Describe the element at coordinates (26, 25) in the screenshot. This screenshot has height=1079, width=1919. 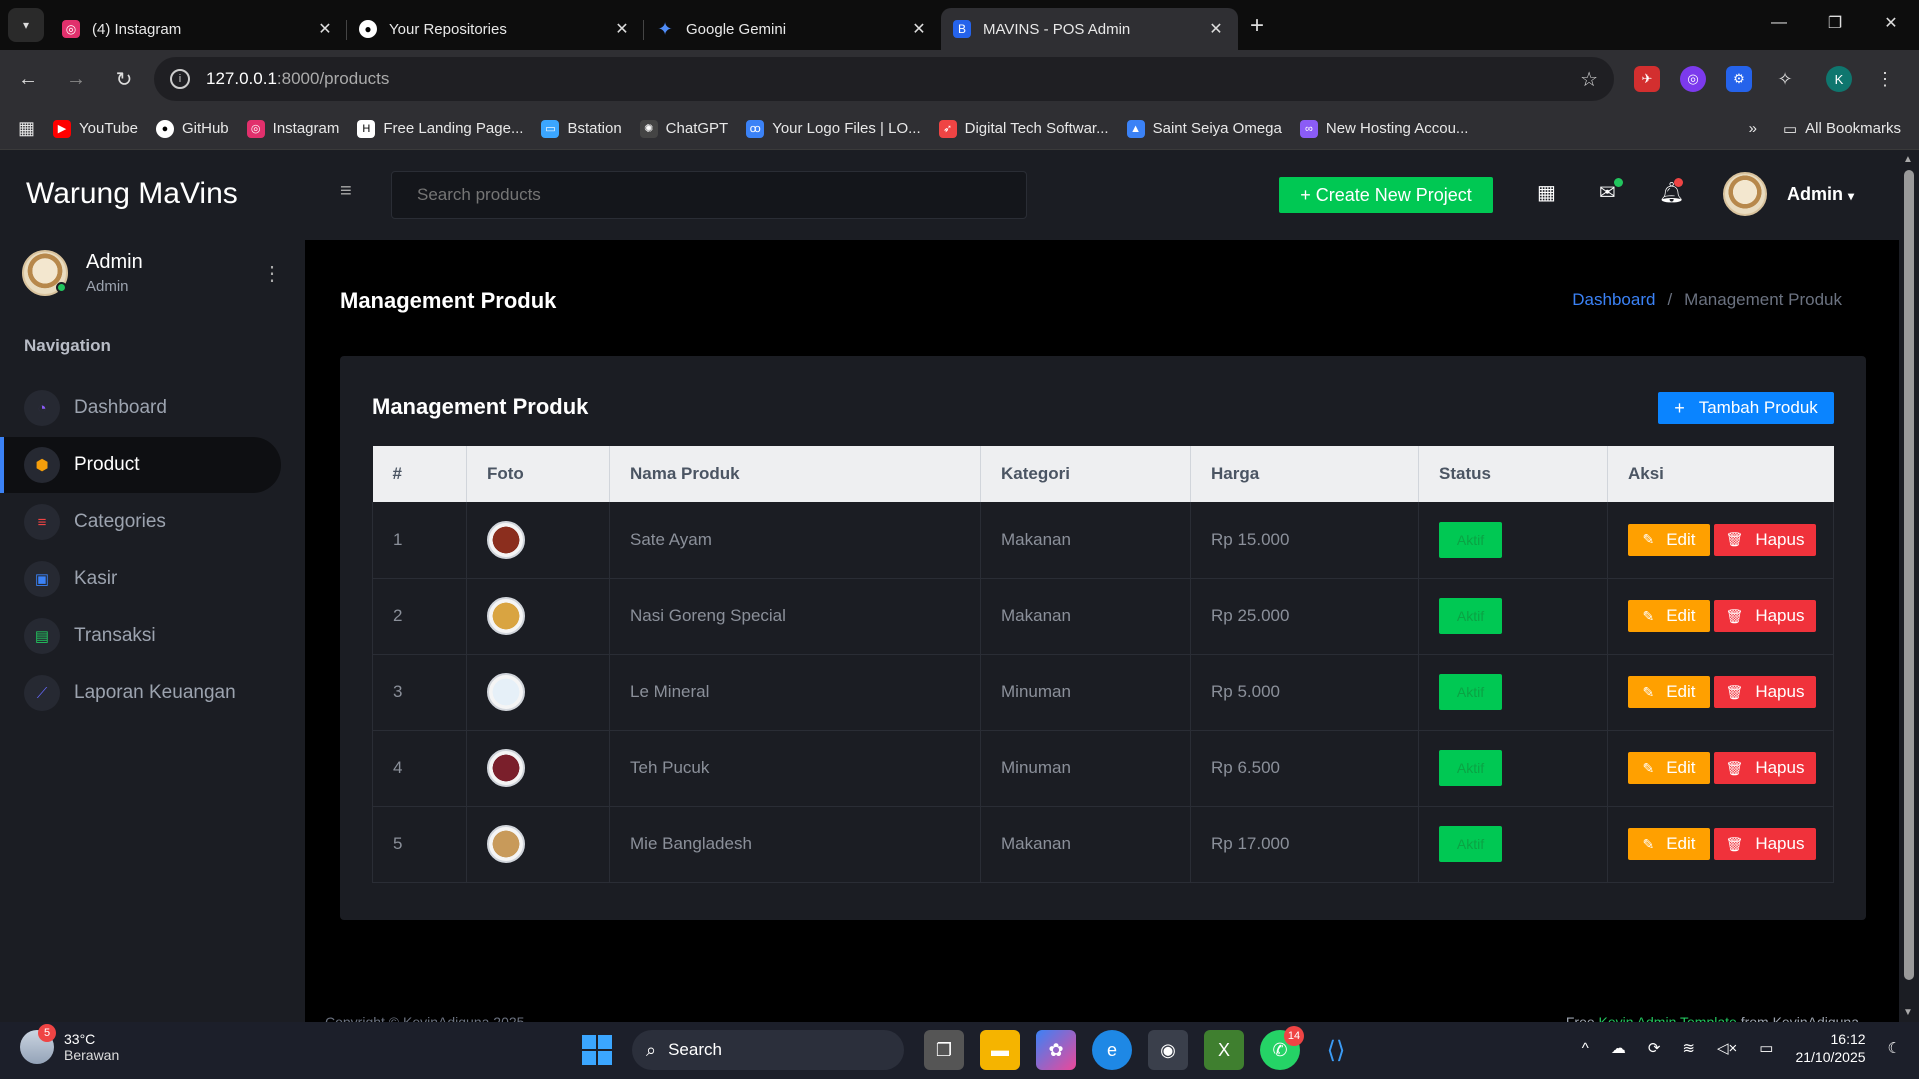
I see `tab-search-button: ▾` at that location.